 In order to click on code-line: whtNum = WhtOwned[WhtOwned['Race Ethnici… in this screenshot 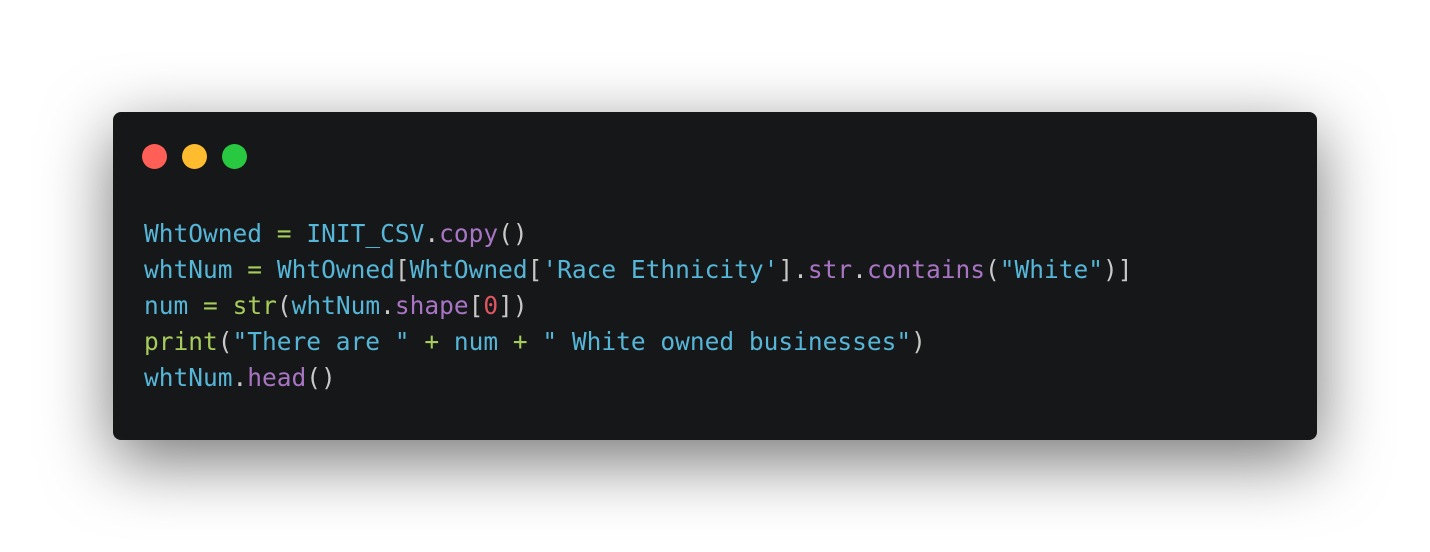, I will do `click(638, 270)`.